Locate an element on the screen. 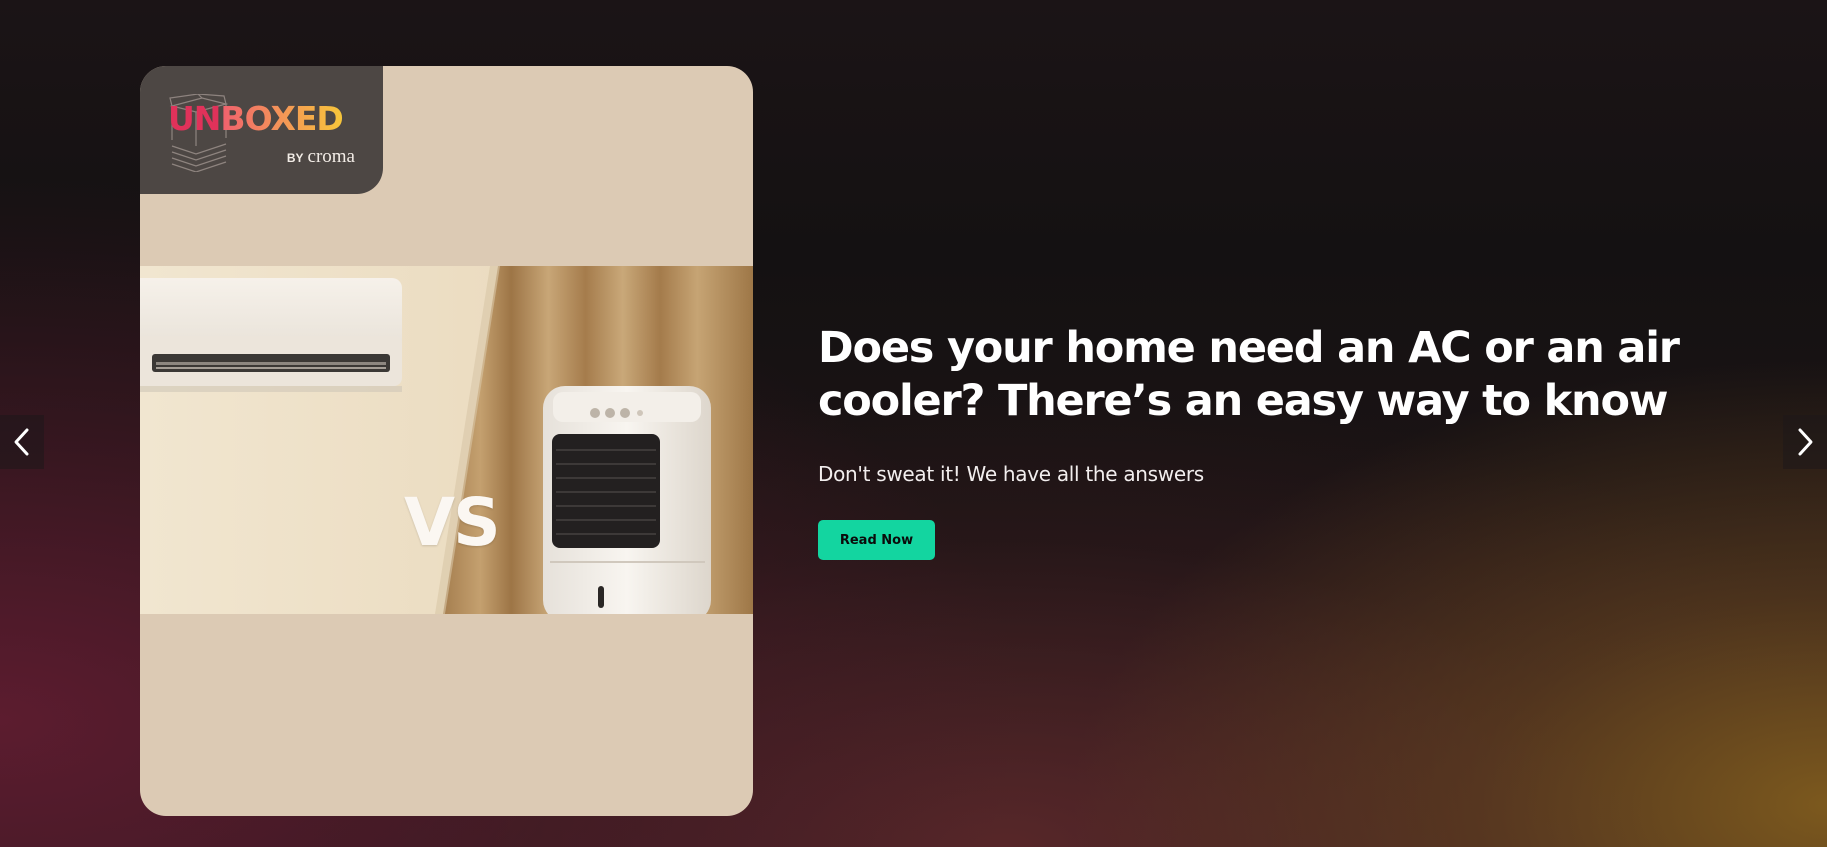 The width and height of the screenshot is (1827, 847). ac-vs-cooler-image is located at coordinates (446, 440).